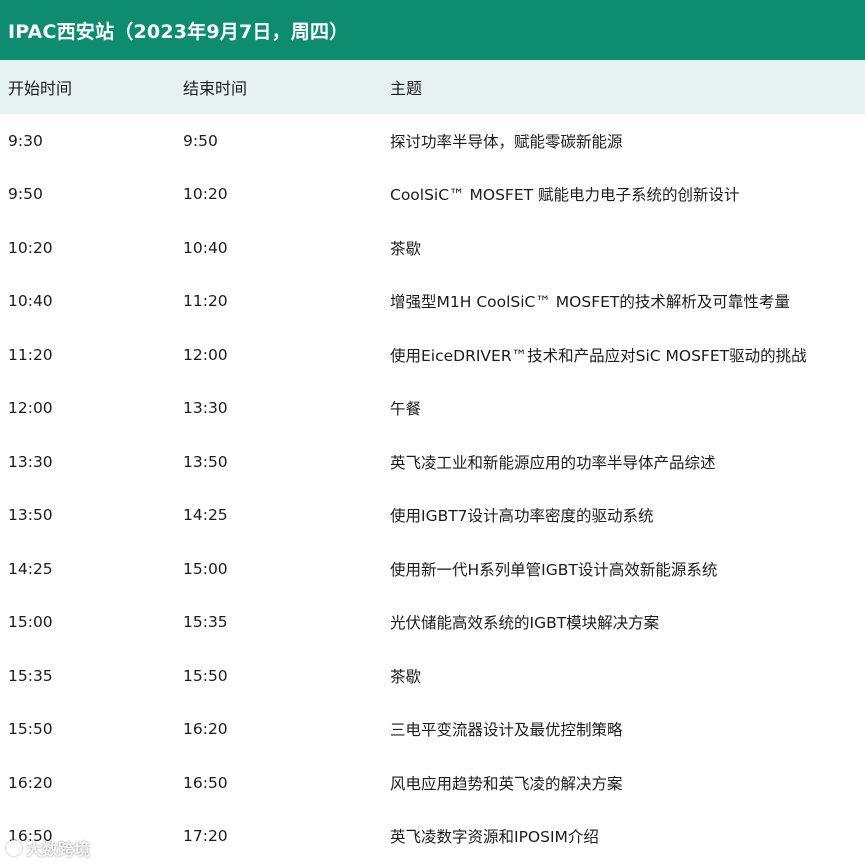 The height and width of the screenshot is (864, 865). What do you see at coordinates (215, 88) in the screenshot?
I see `header-end-time: 结束时间` at bounding box center [215, 88].